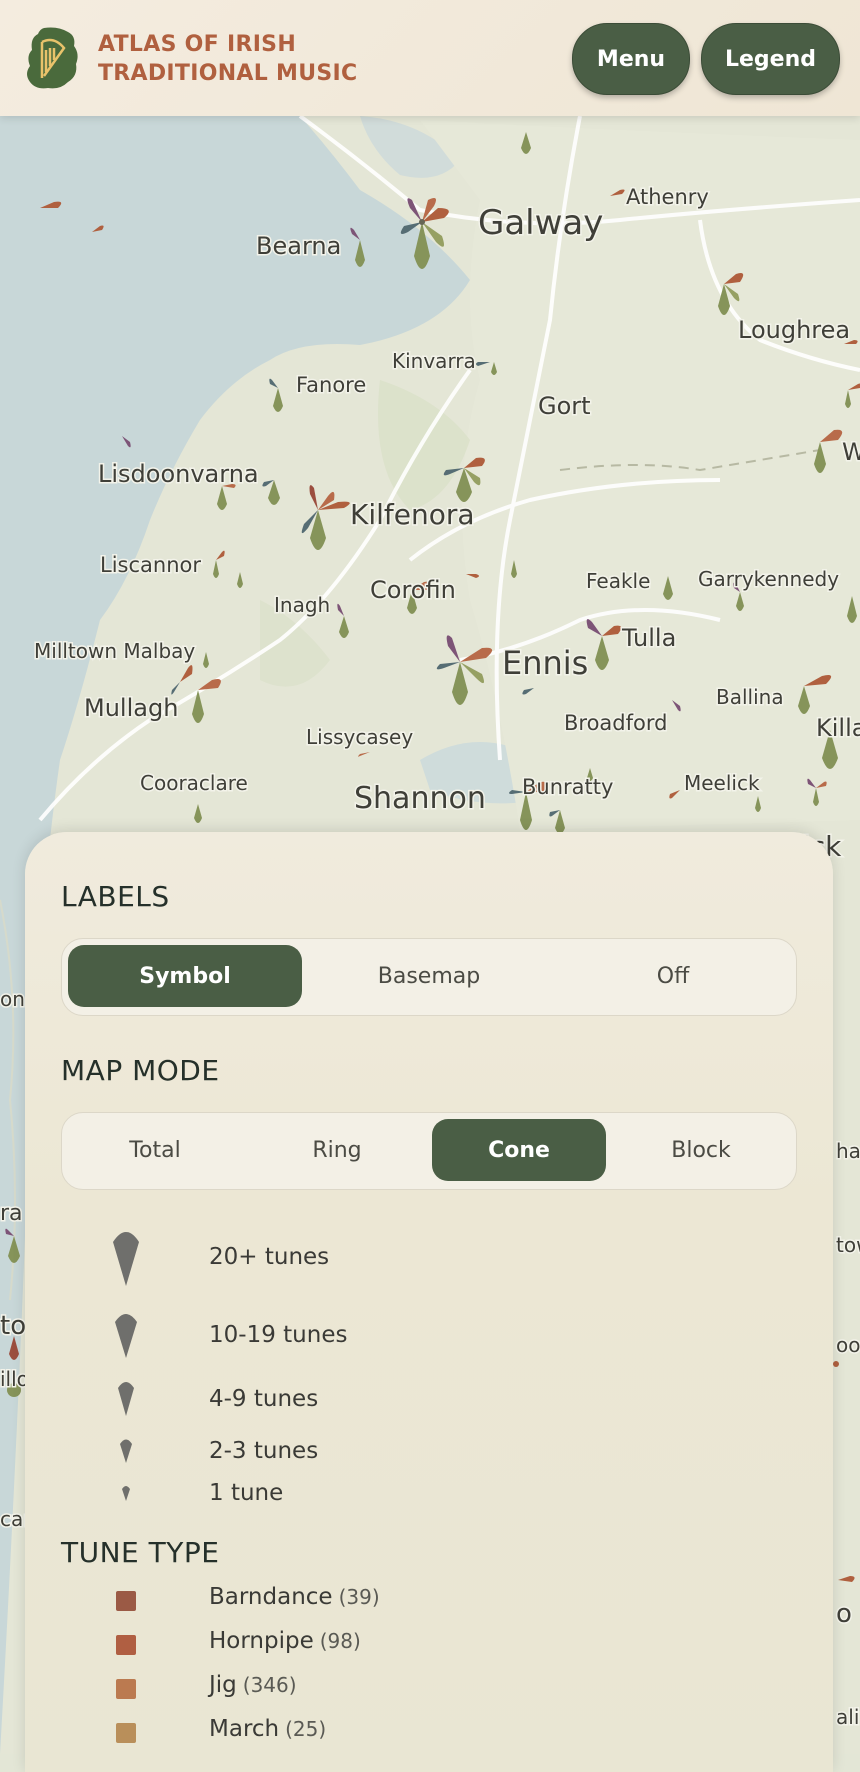 The image size is (860, 1772). Describe the element at coordinates (413, 590) in the screenshot. I see `place-corofin: Corofin` at that location.